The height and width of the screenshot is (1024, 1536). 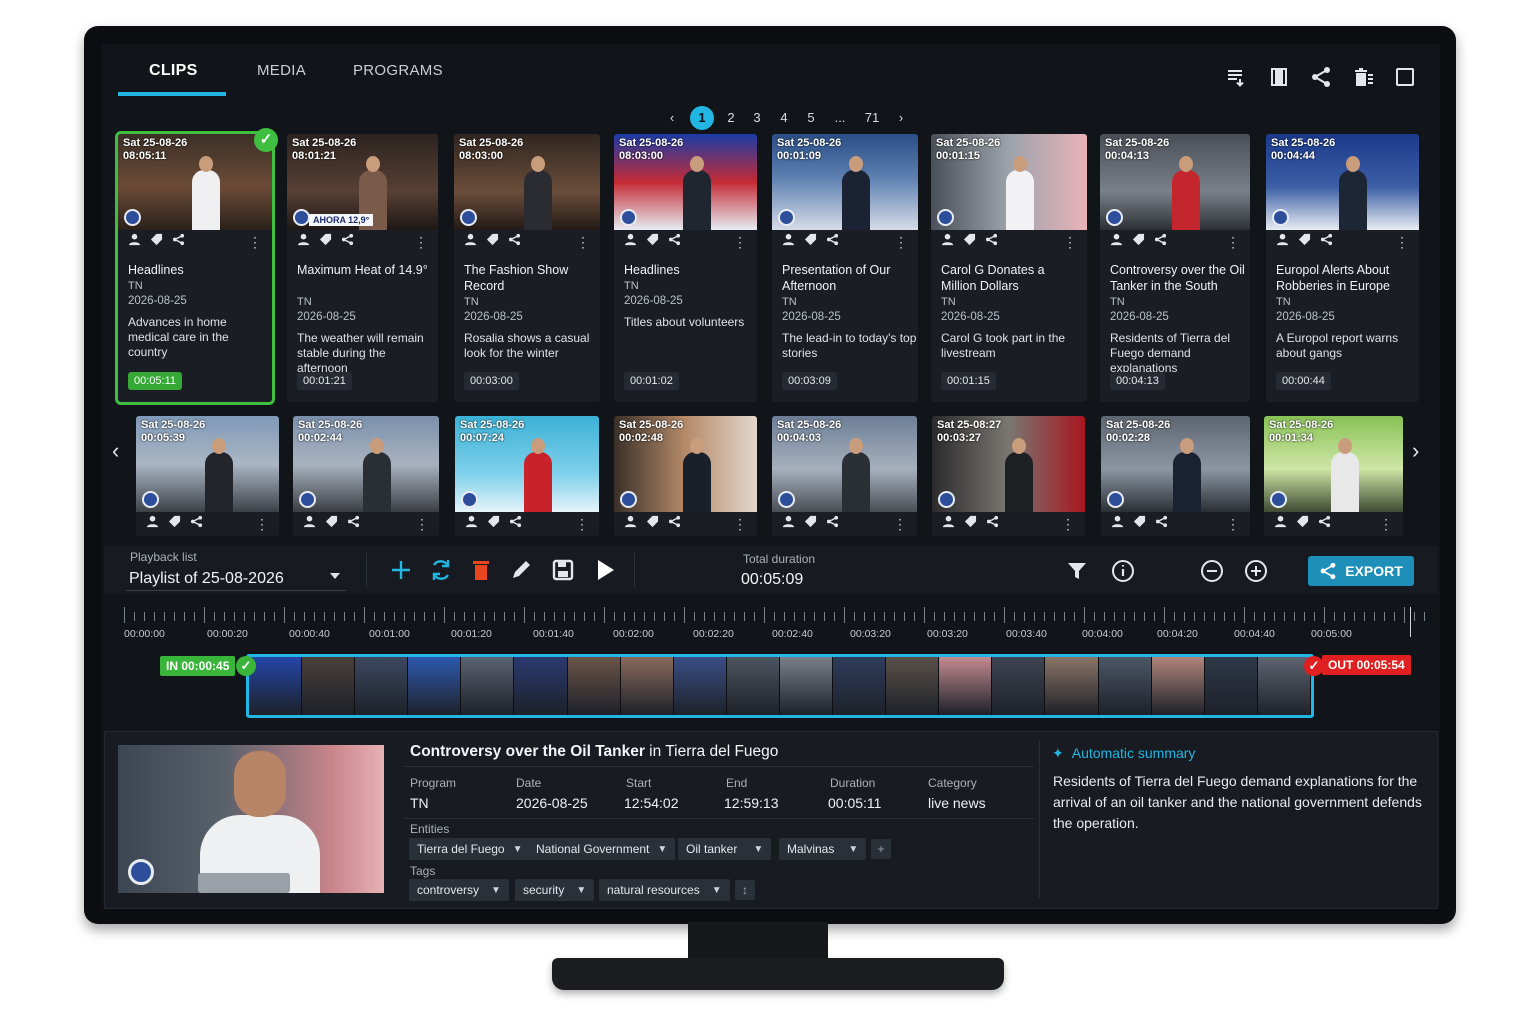 I want to click on add-tag-button: ↕, so click(x=745, y=890).